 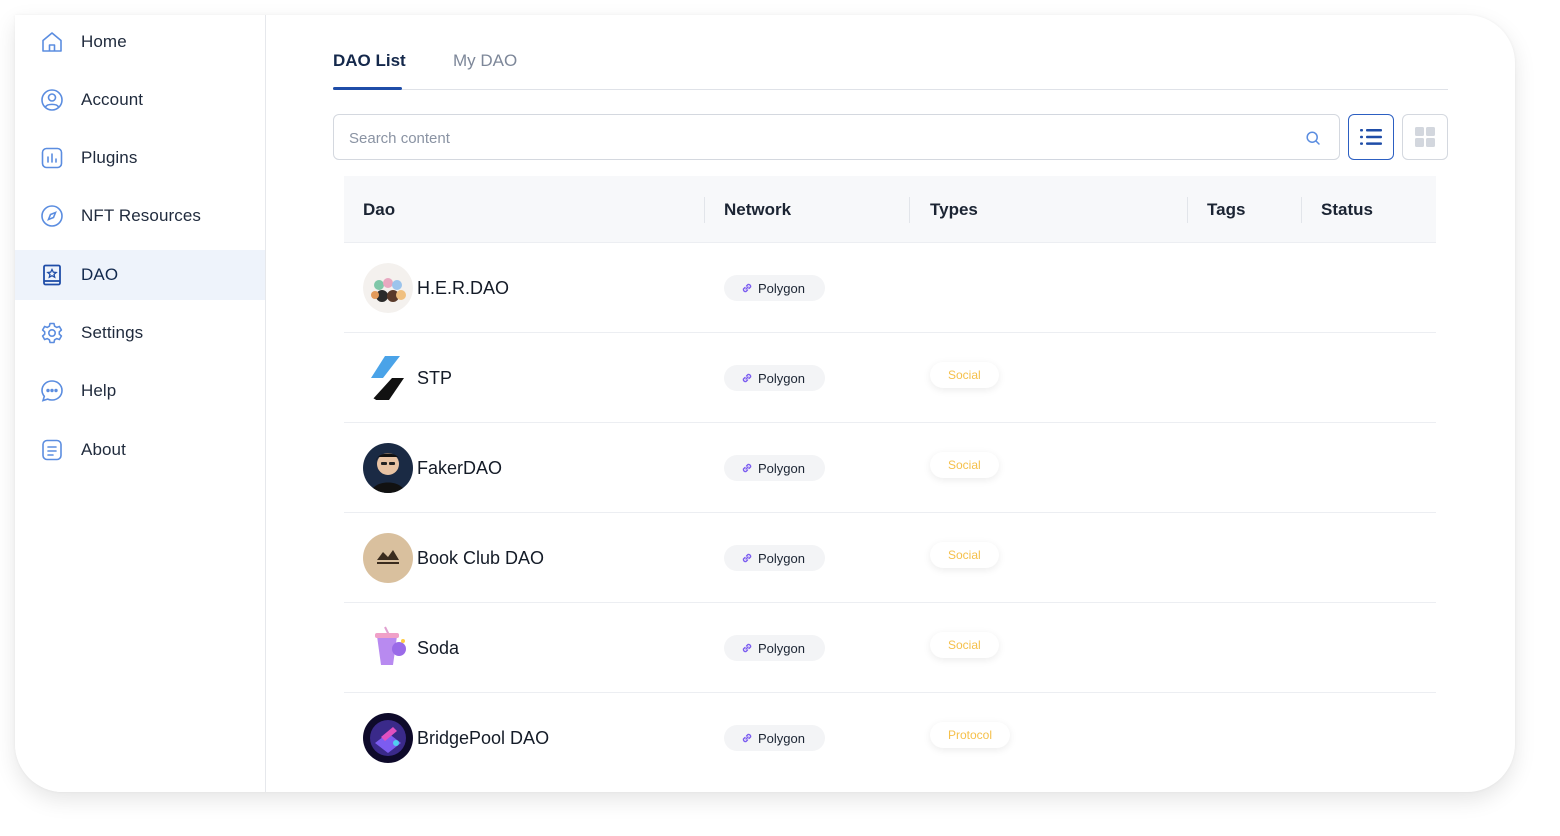 I want to click on user-icon, so click(x=52, y=100).